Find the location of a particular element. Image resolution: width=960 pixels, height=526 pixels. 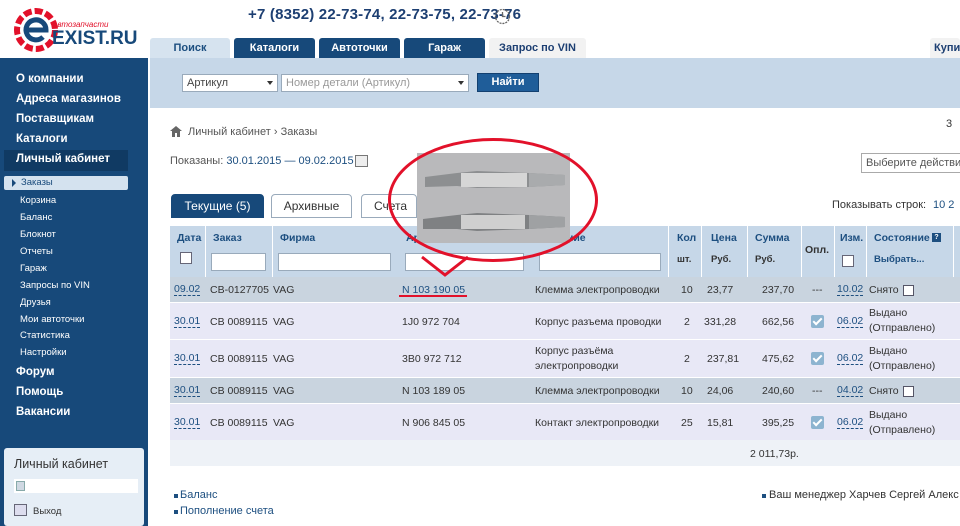

row-article: N 906 845 05 is located at coordinates (433, 423).